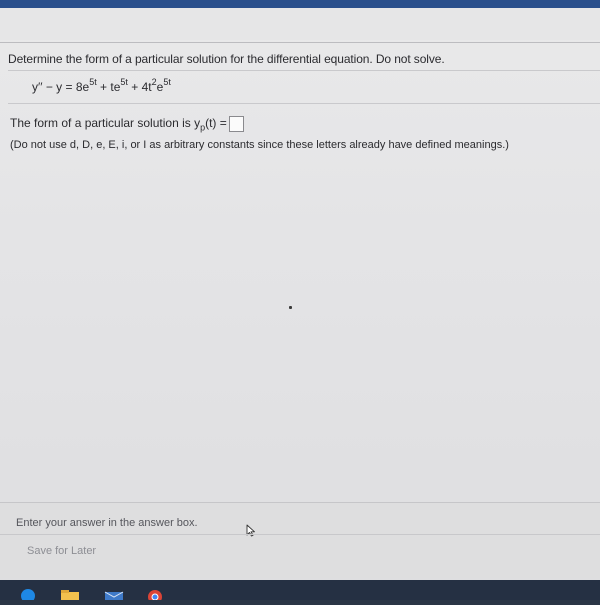 Image resolution: width=600 pixels, height=605 pixels. What do you see at coordinates (300, 42) in the screenshot?
I see `divider-top` at bounding box center [300, 42].